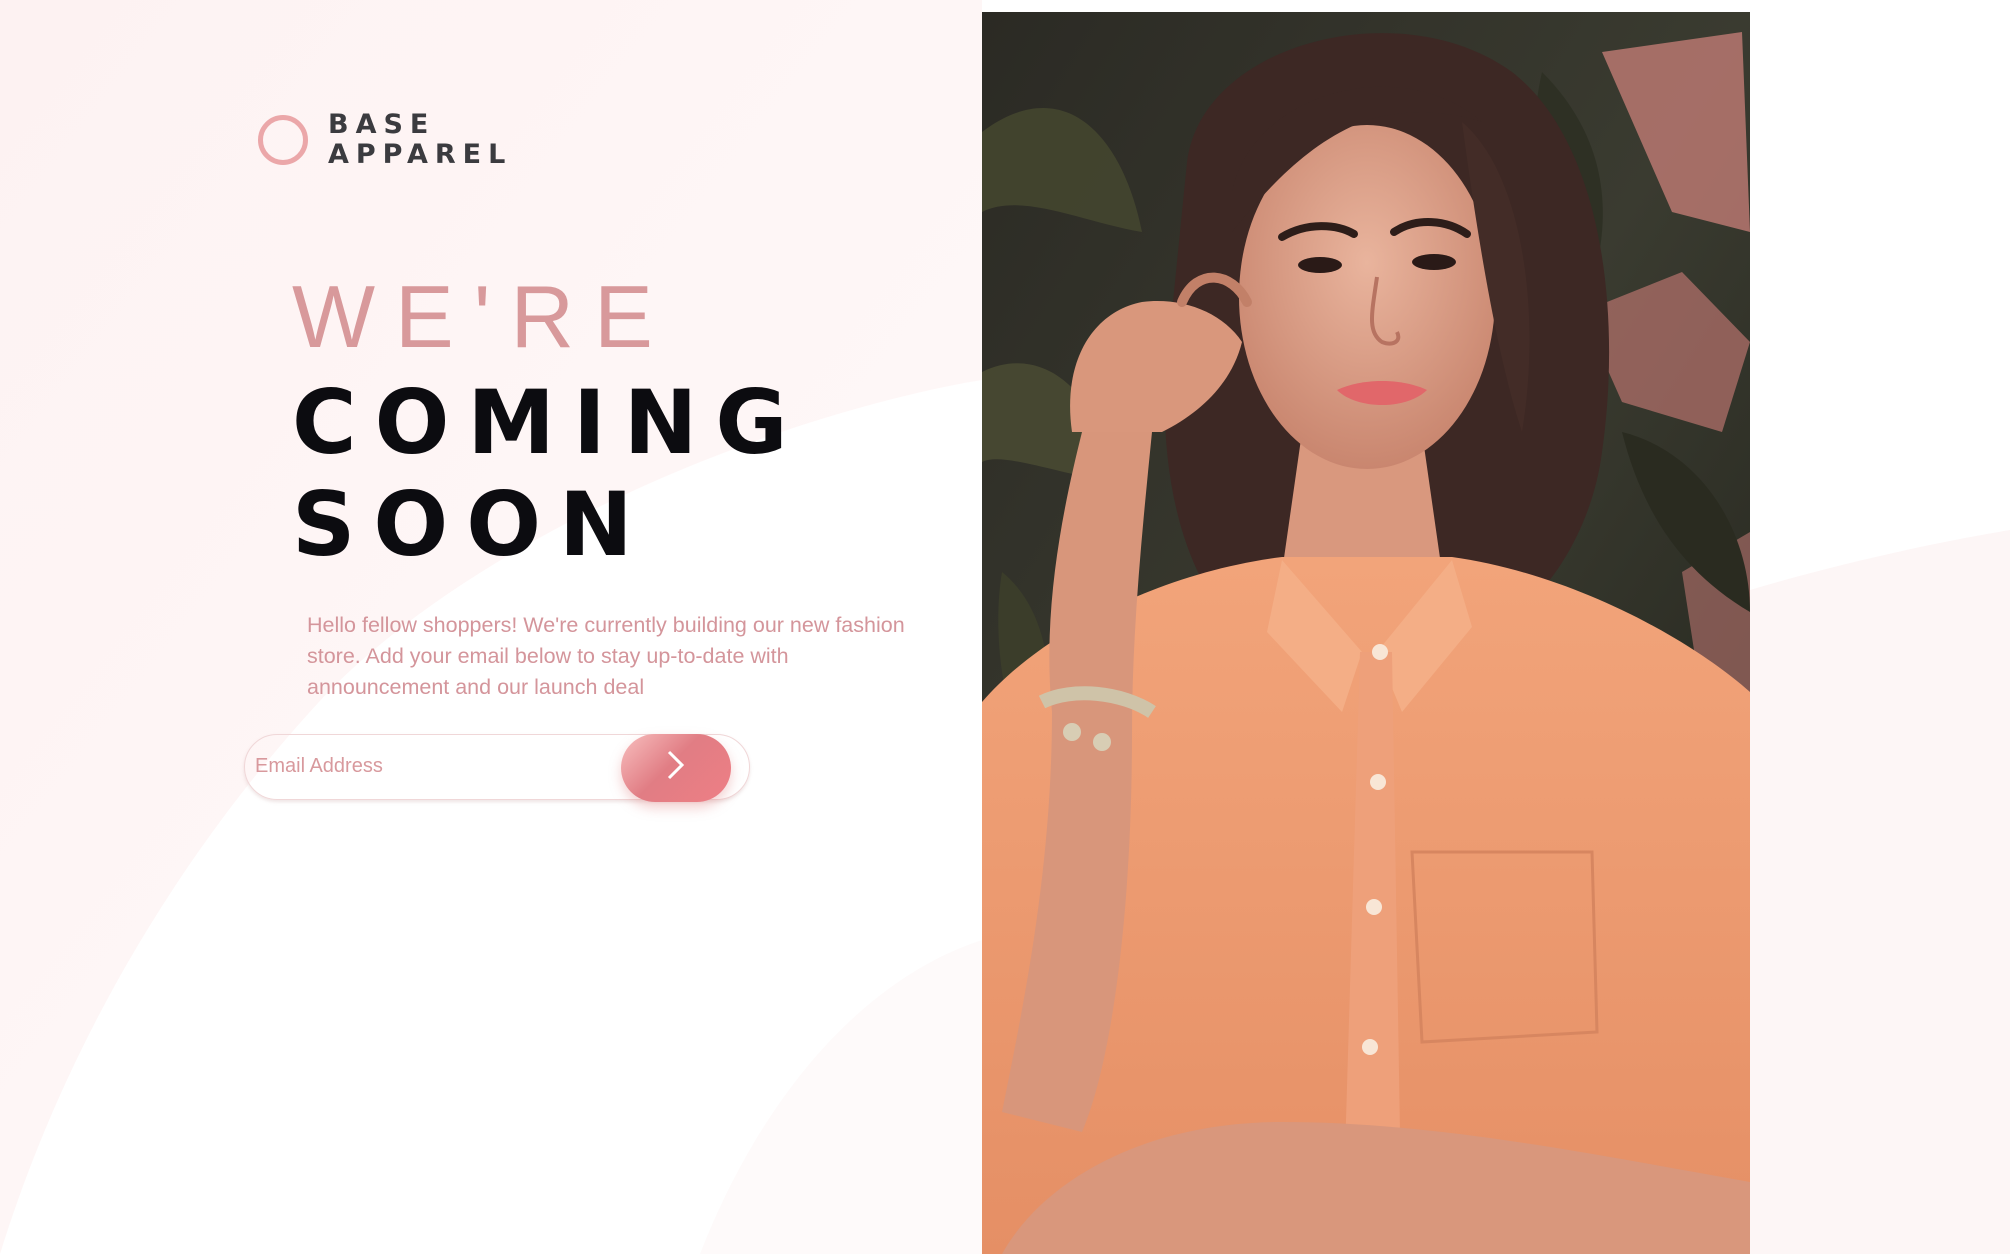 This screenshot has width=2010, height=1254. What do you see at coordinates (283, 140) in the screenshot?
I see `circle-logo-icon` at bounding box center [283, 140].